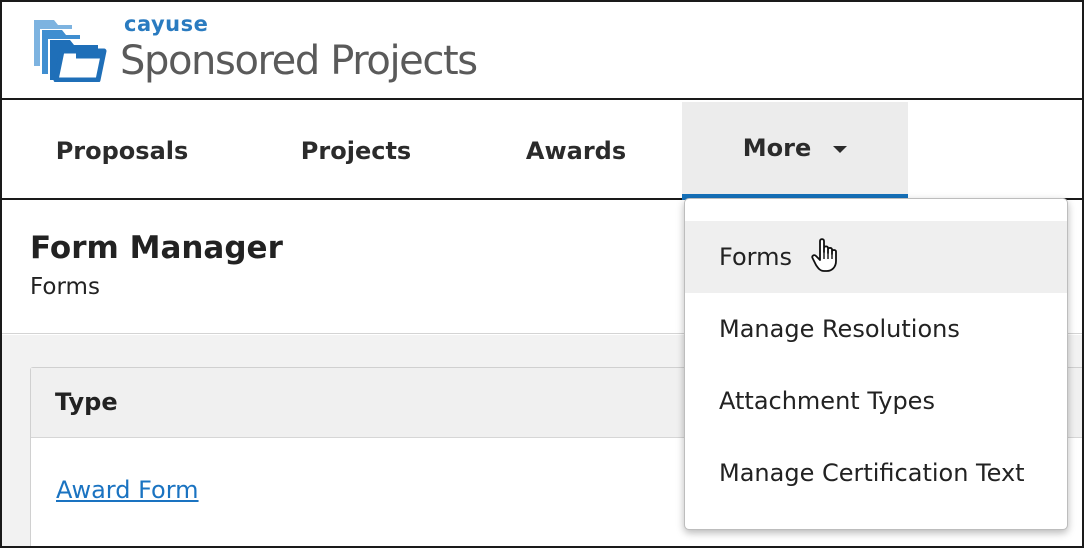 This screenshot has width=1084, height=548. What do you see at coordinates (840, 149) in the screenshot?
I see `caret-down-icon` at bounding box center [840, 149].